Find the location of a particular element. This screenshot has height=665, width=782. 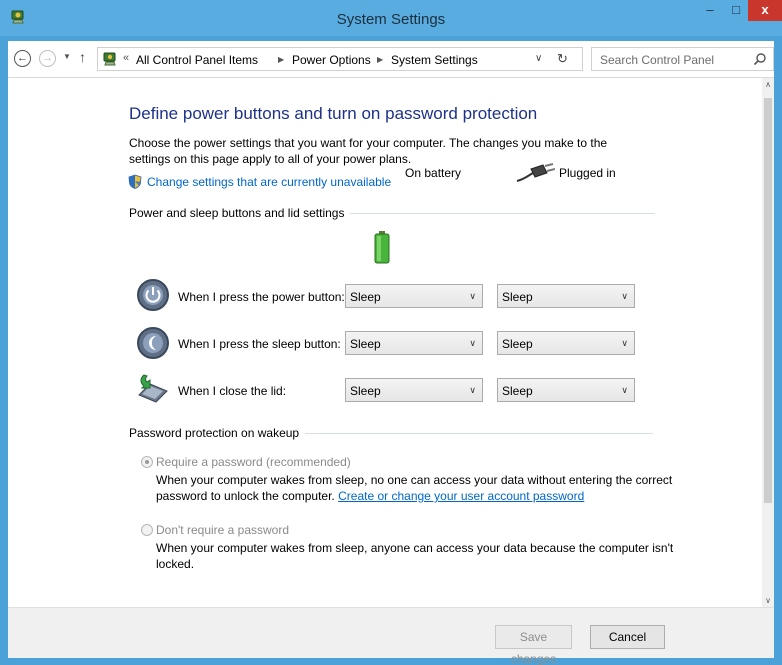

sleep-button-battery-select: Sleep ∨ is located at coordinates (414, 343).